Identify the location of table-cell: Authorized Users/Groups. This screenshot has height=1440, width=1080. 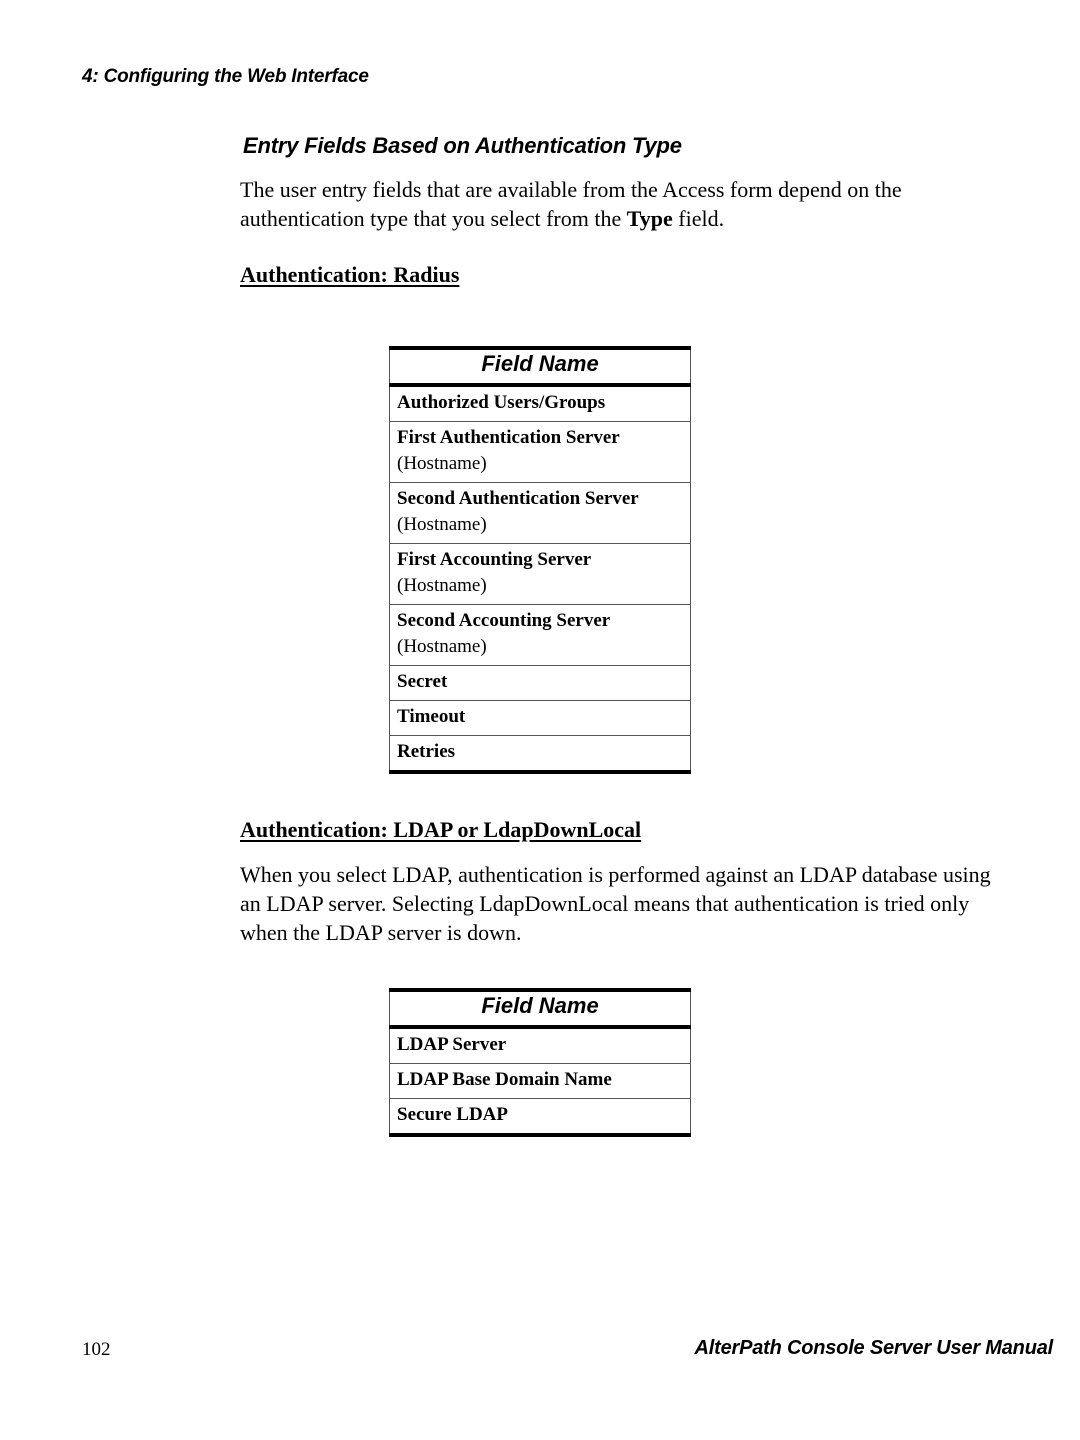
(540, 403).